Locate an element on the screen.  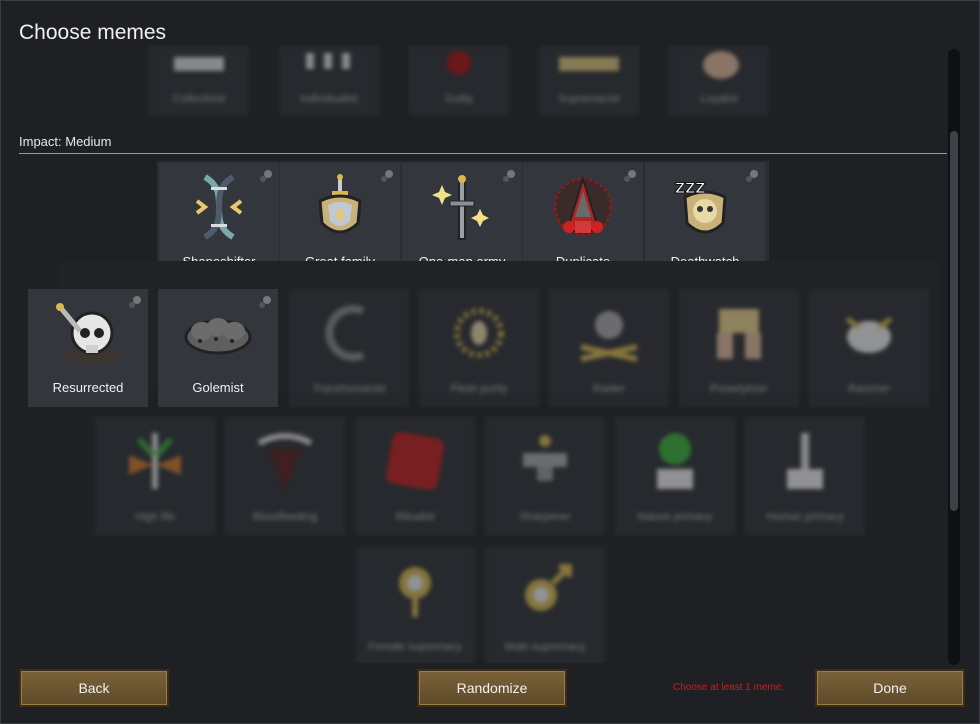
book-hands-icon is located at coordinates (739, 334).